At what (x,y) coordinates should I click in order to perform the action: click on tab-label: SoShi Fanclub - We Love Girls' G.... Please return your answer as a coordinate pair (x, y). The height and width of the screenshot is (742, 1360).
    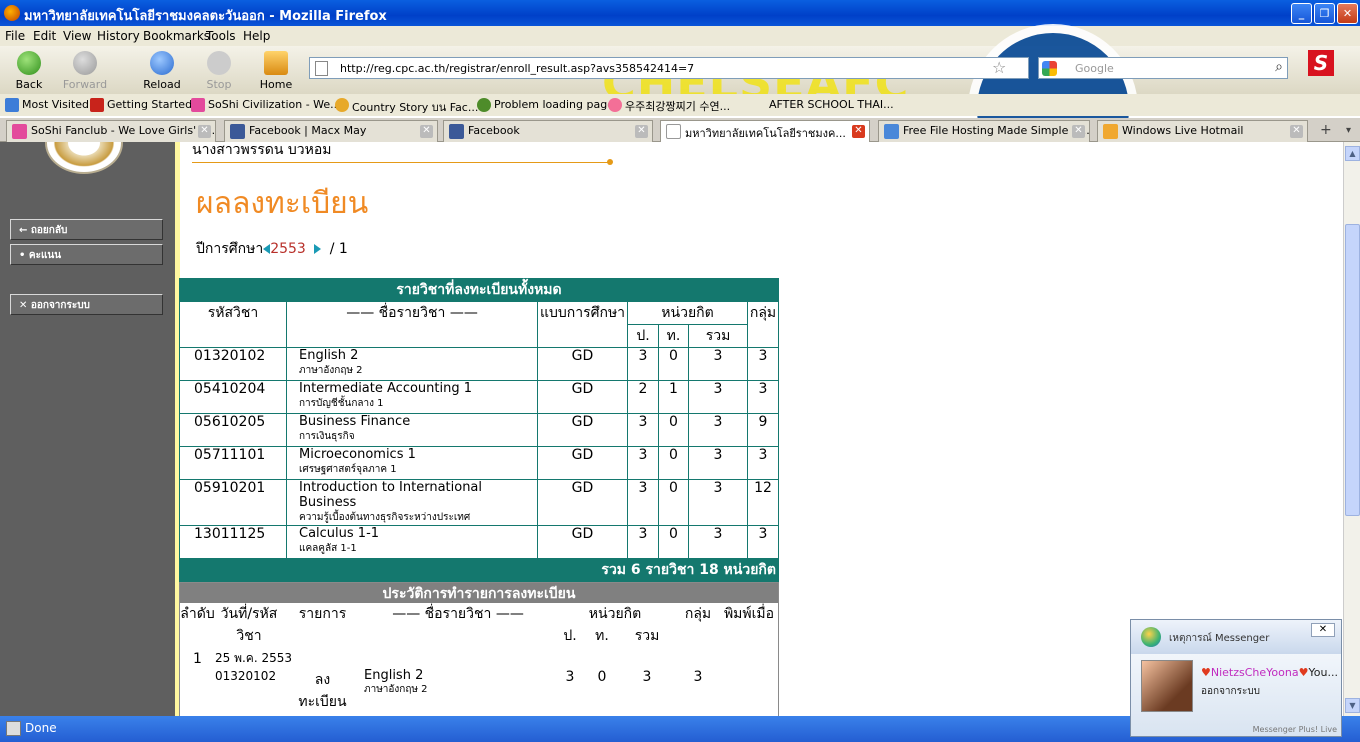
    Looking at the image, I should click on (123, 130).